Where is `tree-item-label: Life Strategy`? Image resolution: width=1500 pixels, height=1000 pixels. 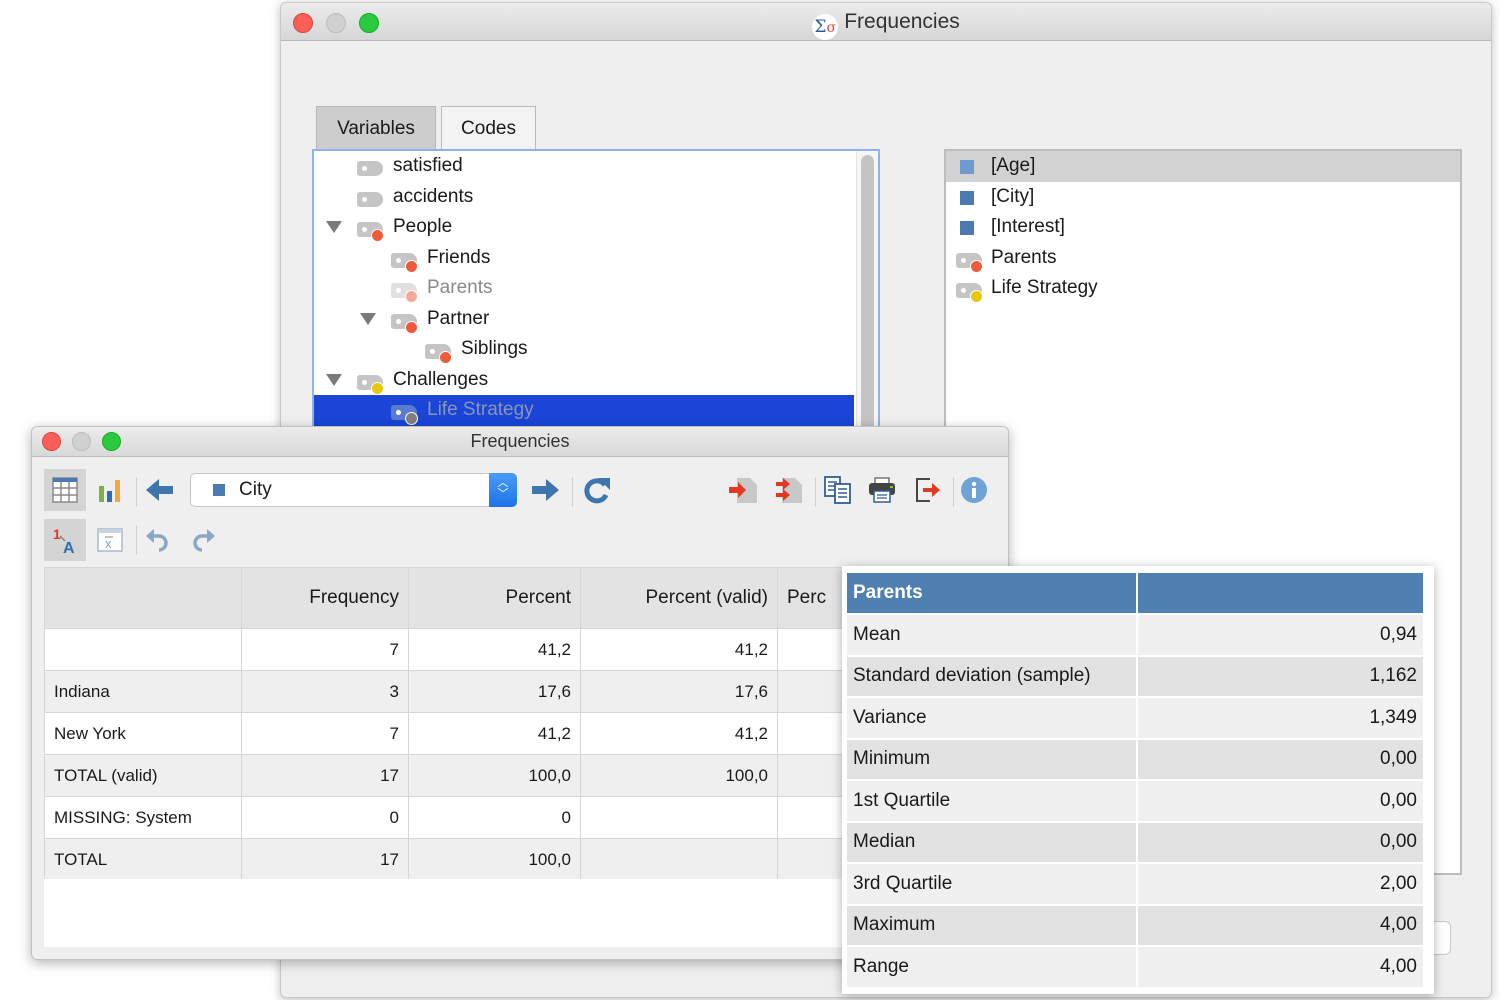
tree-item-label: Life Strategy is located at coordinates (480, 409).